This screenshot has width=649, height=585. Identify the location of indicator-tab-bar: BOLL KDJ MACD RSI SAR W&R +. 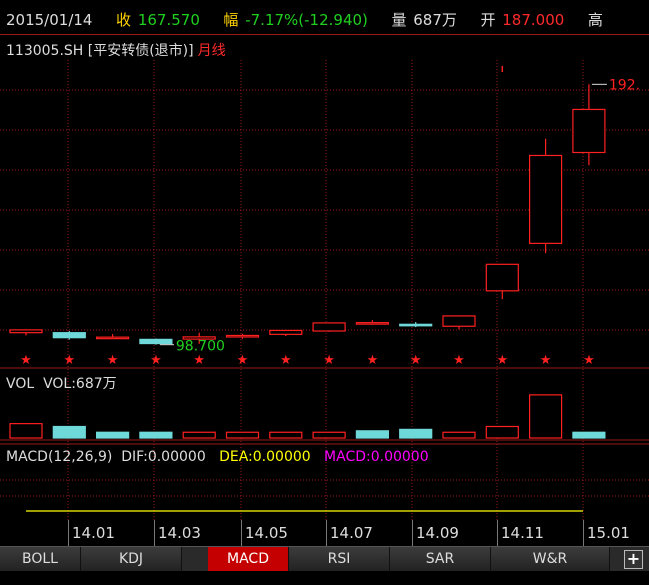
(324, 558).